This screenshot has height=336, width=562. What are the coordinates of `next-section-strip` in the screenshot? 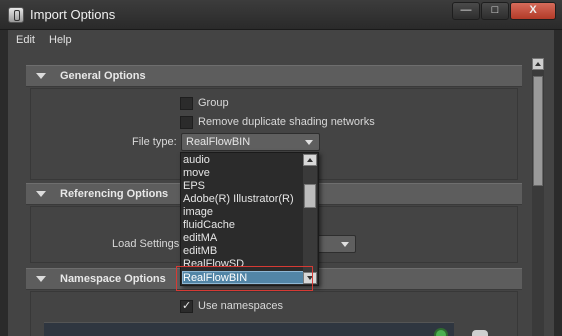 It's located at (249, 329).